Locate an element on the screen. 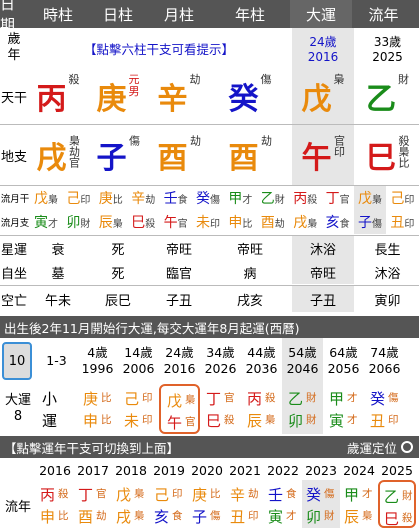 The image size is (419, 530). liunian-year-0: 2016 is located at coordinates (55, 470).